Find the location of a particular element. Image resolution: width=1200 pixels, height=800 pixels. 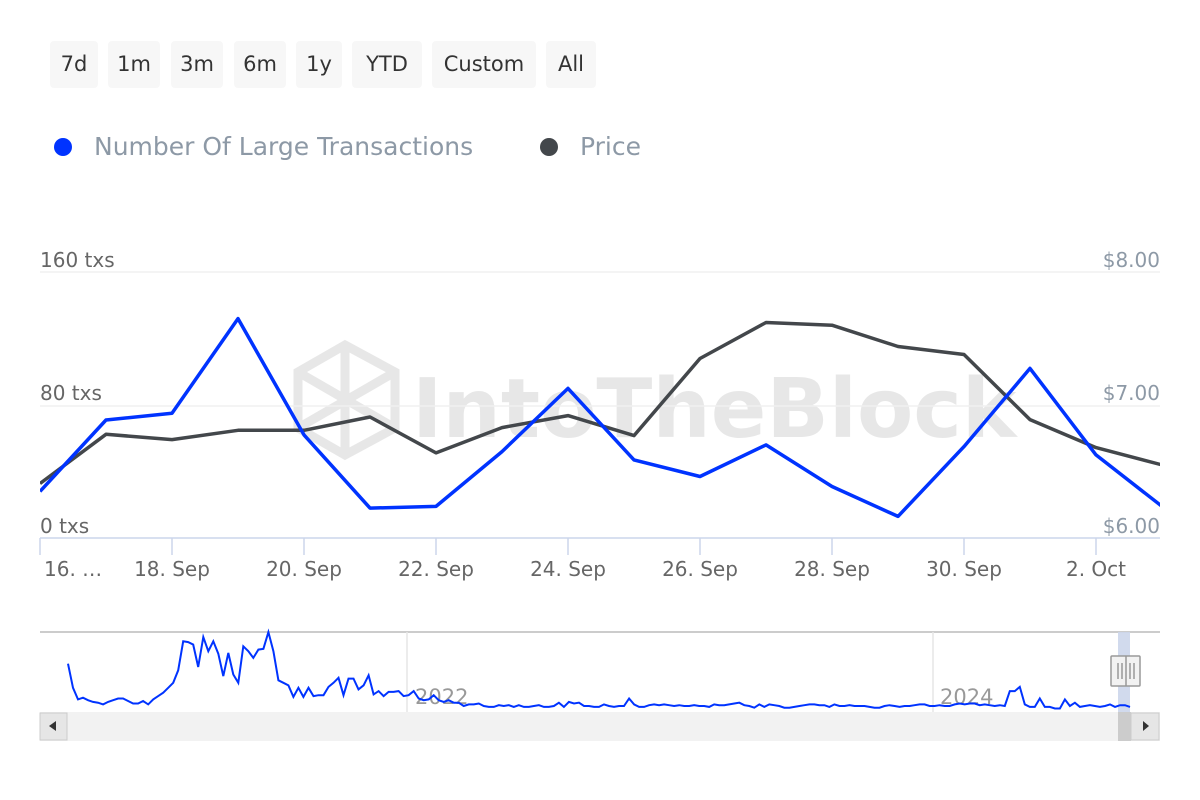

navigator: 2022 2024 is located at coordinates (600, 670).